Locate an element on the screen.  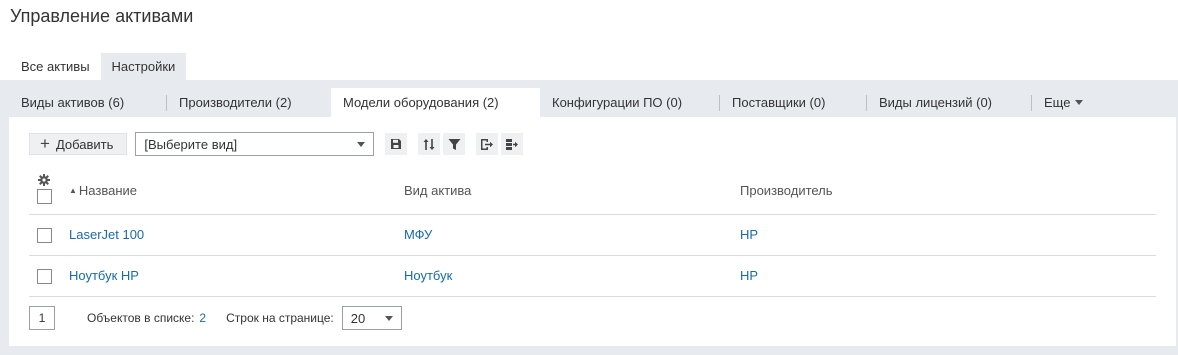
page-title: Управление активами is located at coordinates (102, 16).